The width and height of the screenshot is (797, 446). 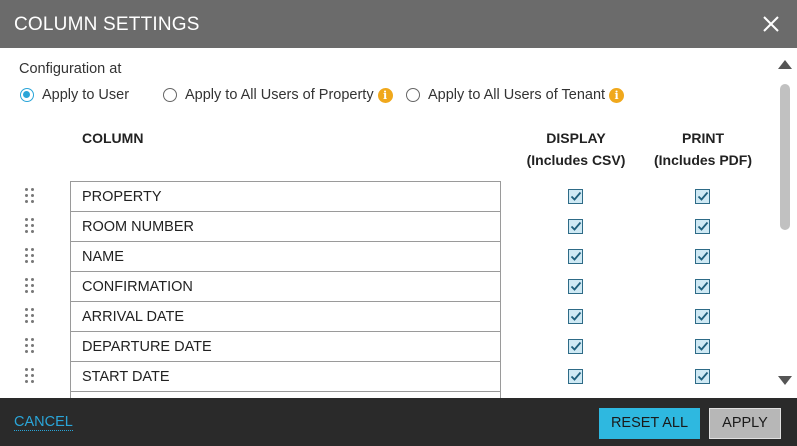 I want to click on column-name: CONFIRMATION, so click(x=285, y=286).